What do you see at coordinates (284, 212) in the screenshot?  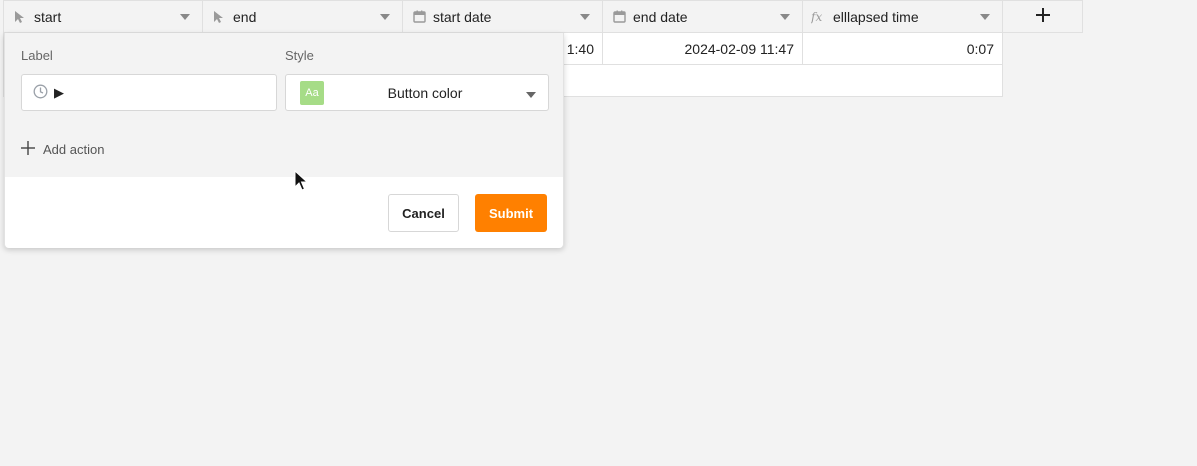 I see `popup-footer: Cancel Submit` at bounding box center [284, 212].